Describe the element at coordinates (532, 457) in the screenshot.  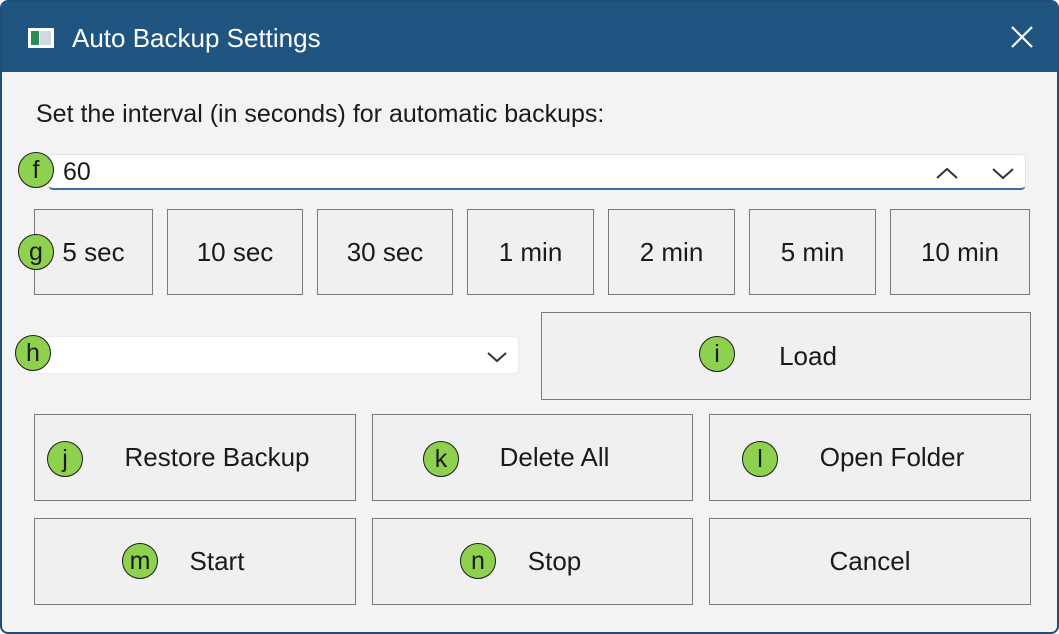
I see `delete-all-button: Delete All` at that location.